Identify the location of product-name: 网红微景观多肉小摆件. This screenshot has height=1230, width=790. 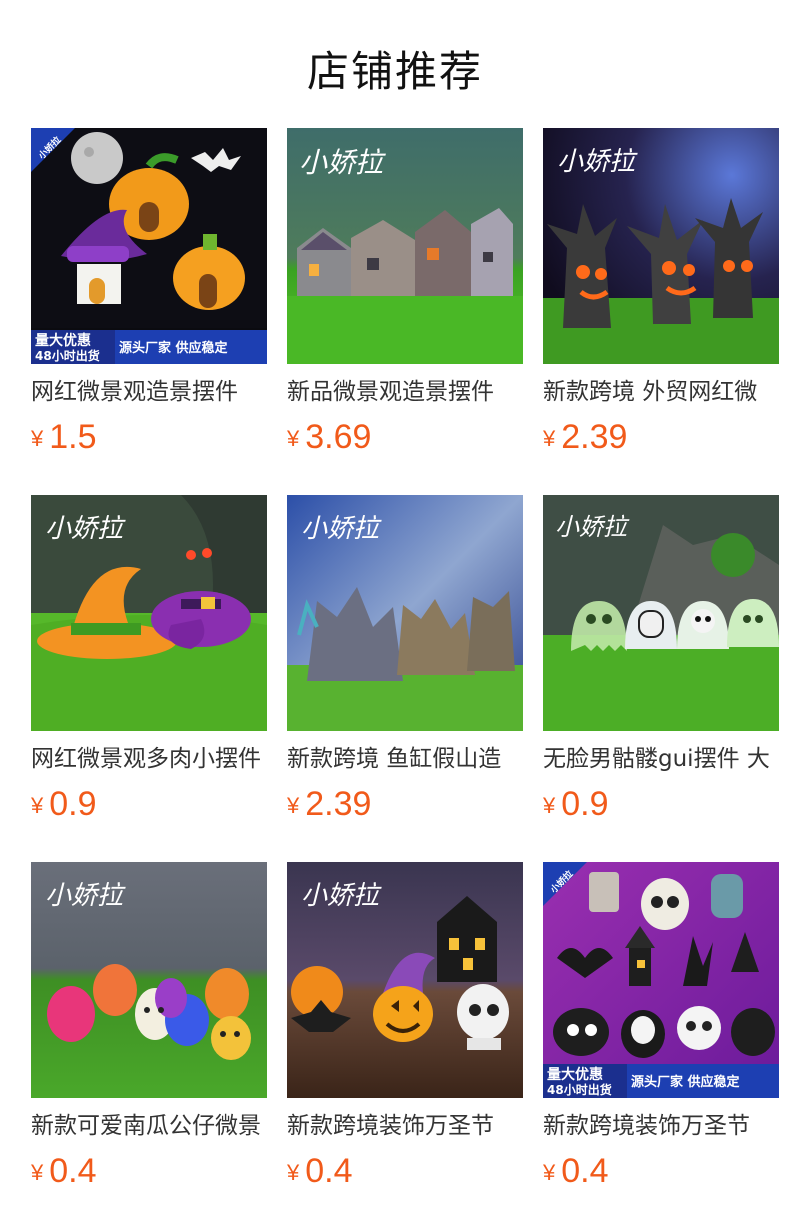
(149, 759).